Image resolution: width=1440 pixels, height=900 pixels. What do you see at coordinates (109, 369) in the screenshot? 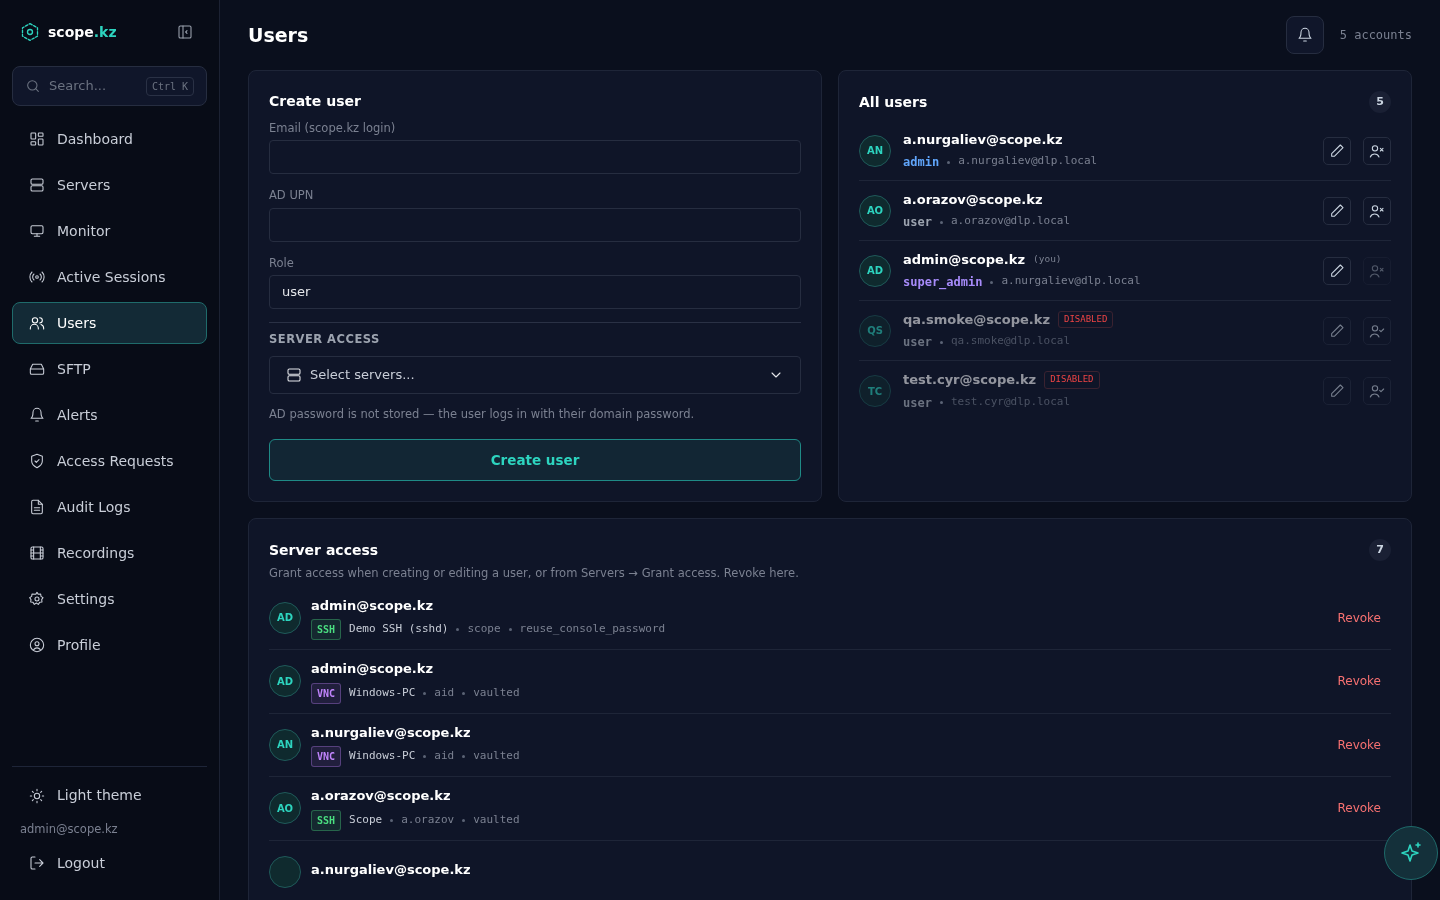
I see `sidebar-item: SFTP` at bounding box center [109, 369].